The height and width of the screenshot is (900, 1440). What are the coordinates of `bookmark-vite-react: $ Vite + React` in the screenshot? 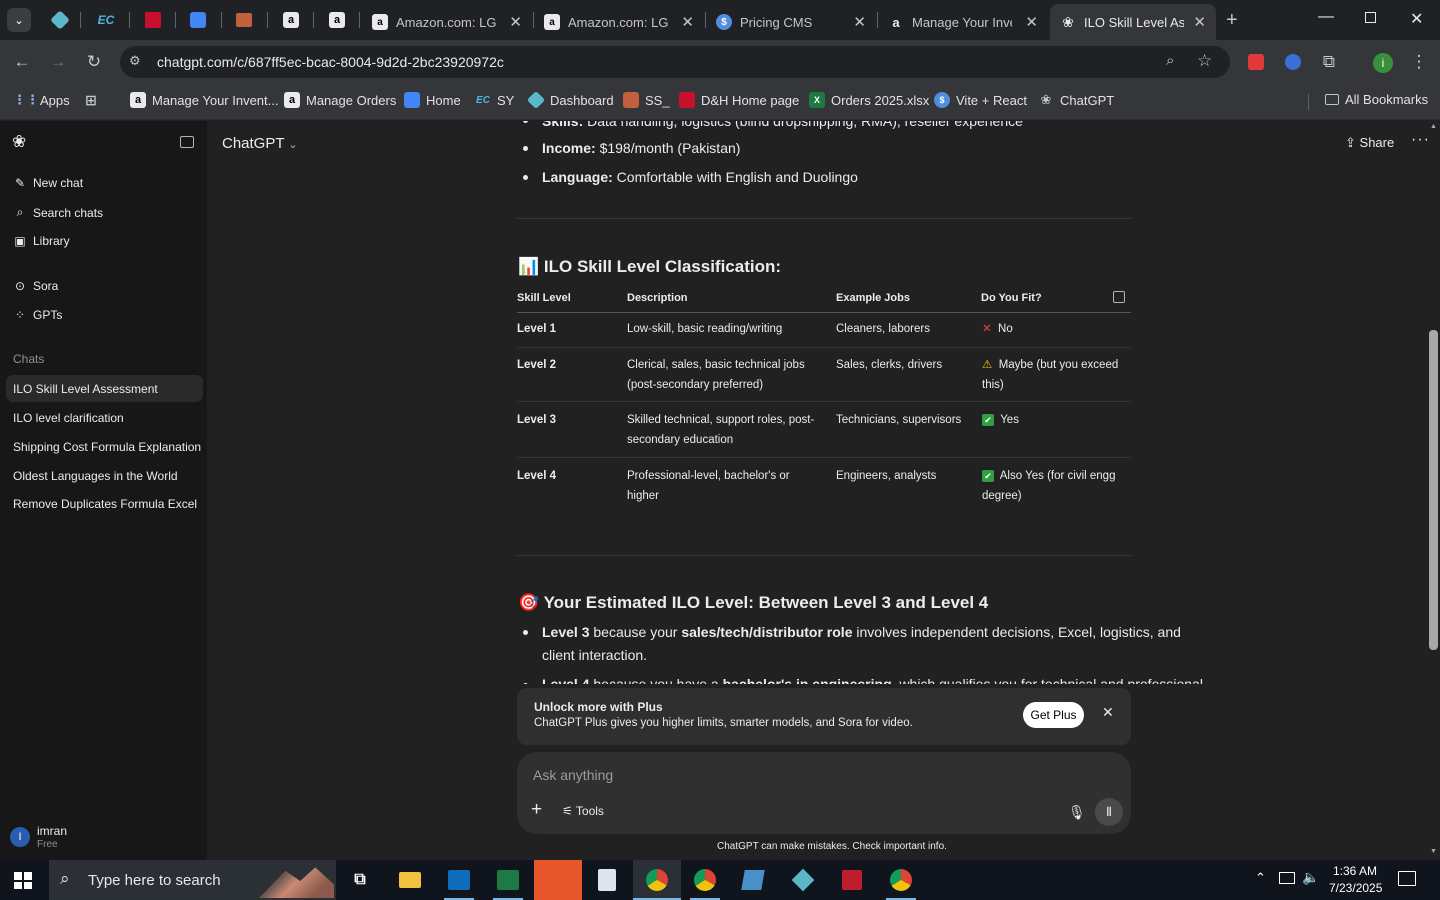 It's located at (980, 100).